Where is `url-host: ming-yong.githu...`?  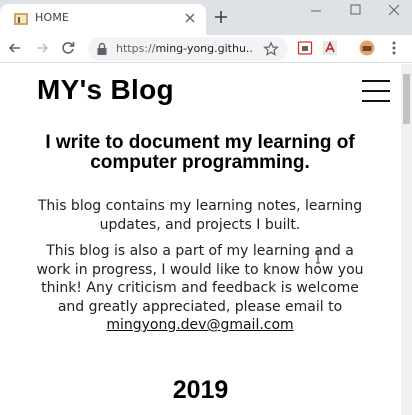
url-host: ming-yong.githu... is located at coordinates (203, 48).